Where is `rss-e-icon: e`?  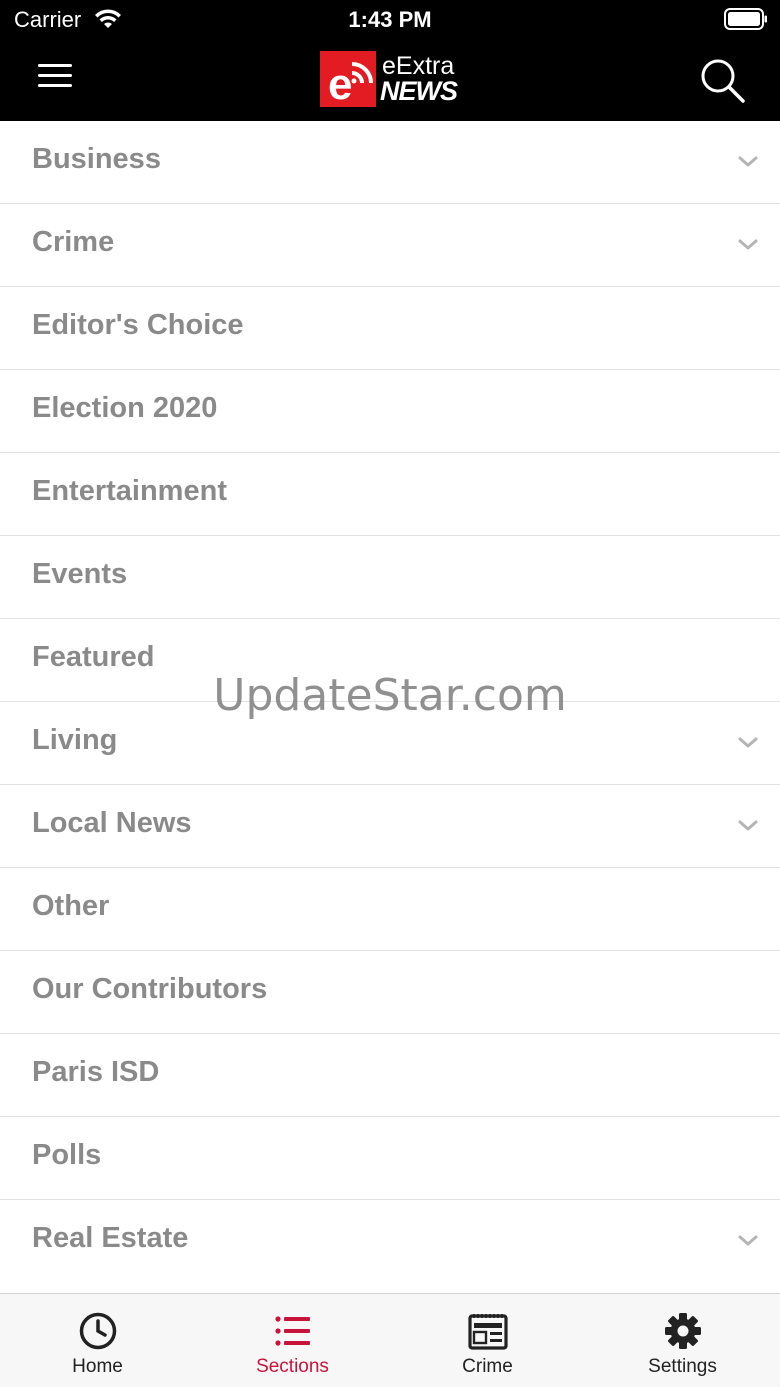
rss-e-icon: e is located at coordinates (350, 84).